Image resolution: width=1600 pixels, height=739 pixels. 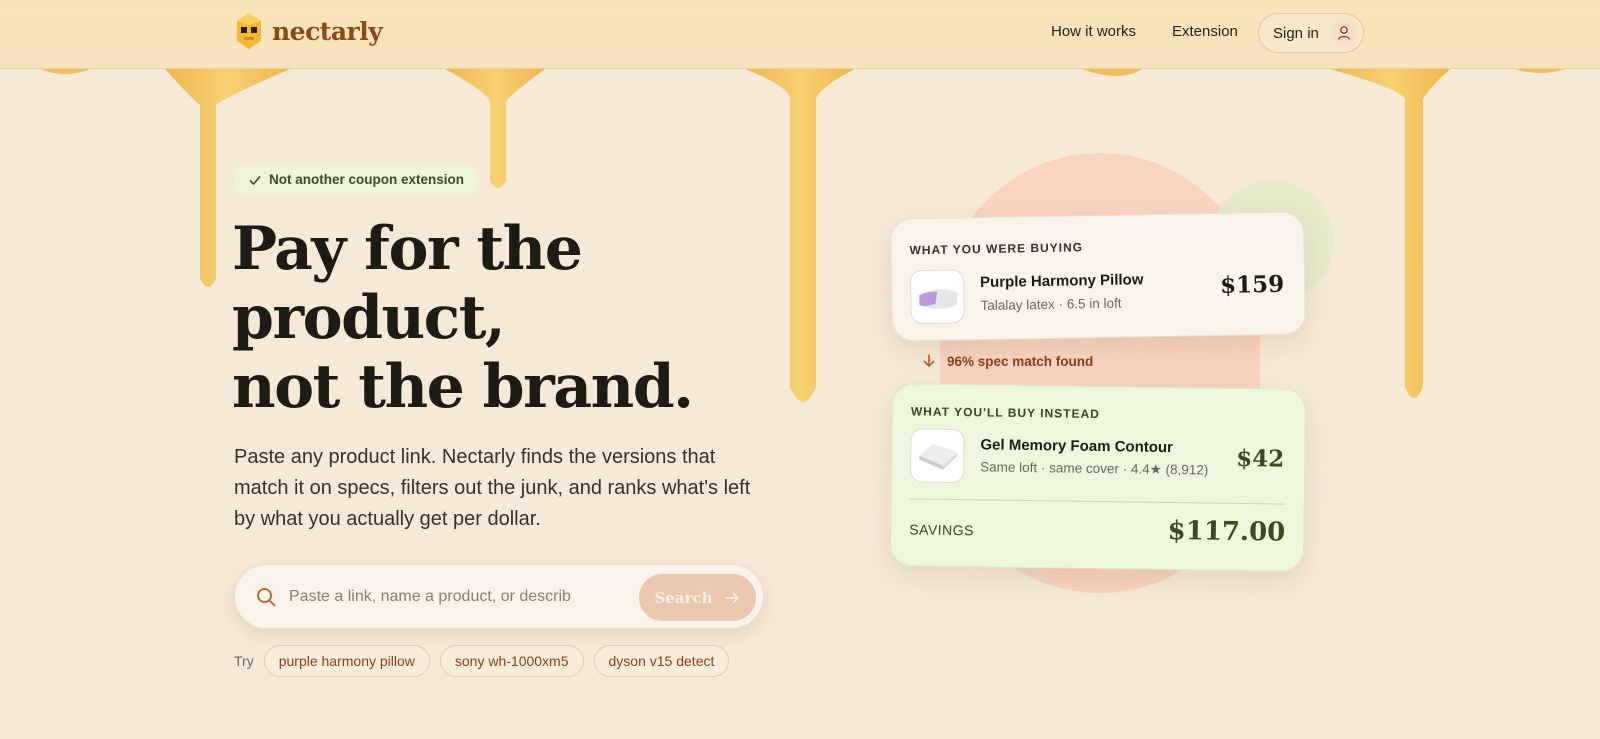 I want to click on search-icon, so click(x=266, y=597).